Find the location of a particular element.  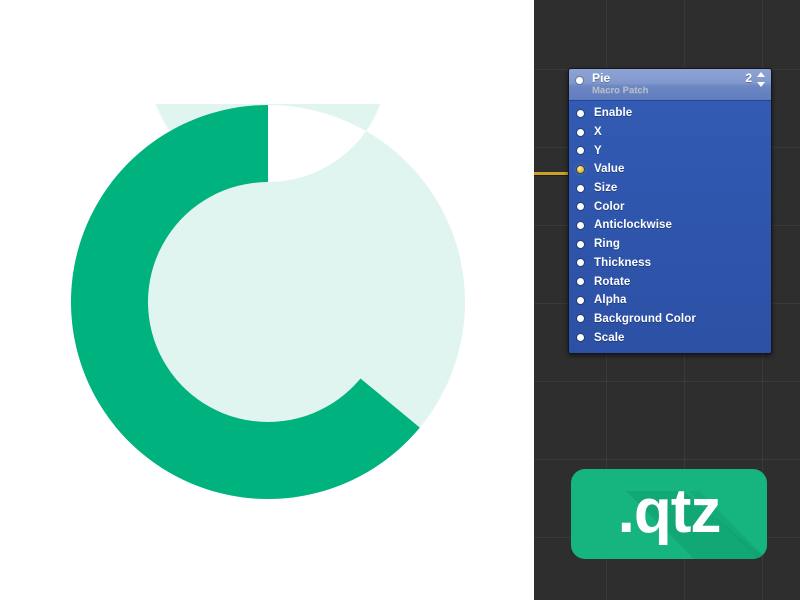

patch-header: Pie Macro Patch 2 is located at coordinates (670, 85).